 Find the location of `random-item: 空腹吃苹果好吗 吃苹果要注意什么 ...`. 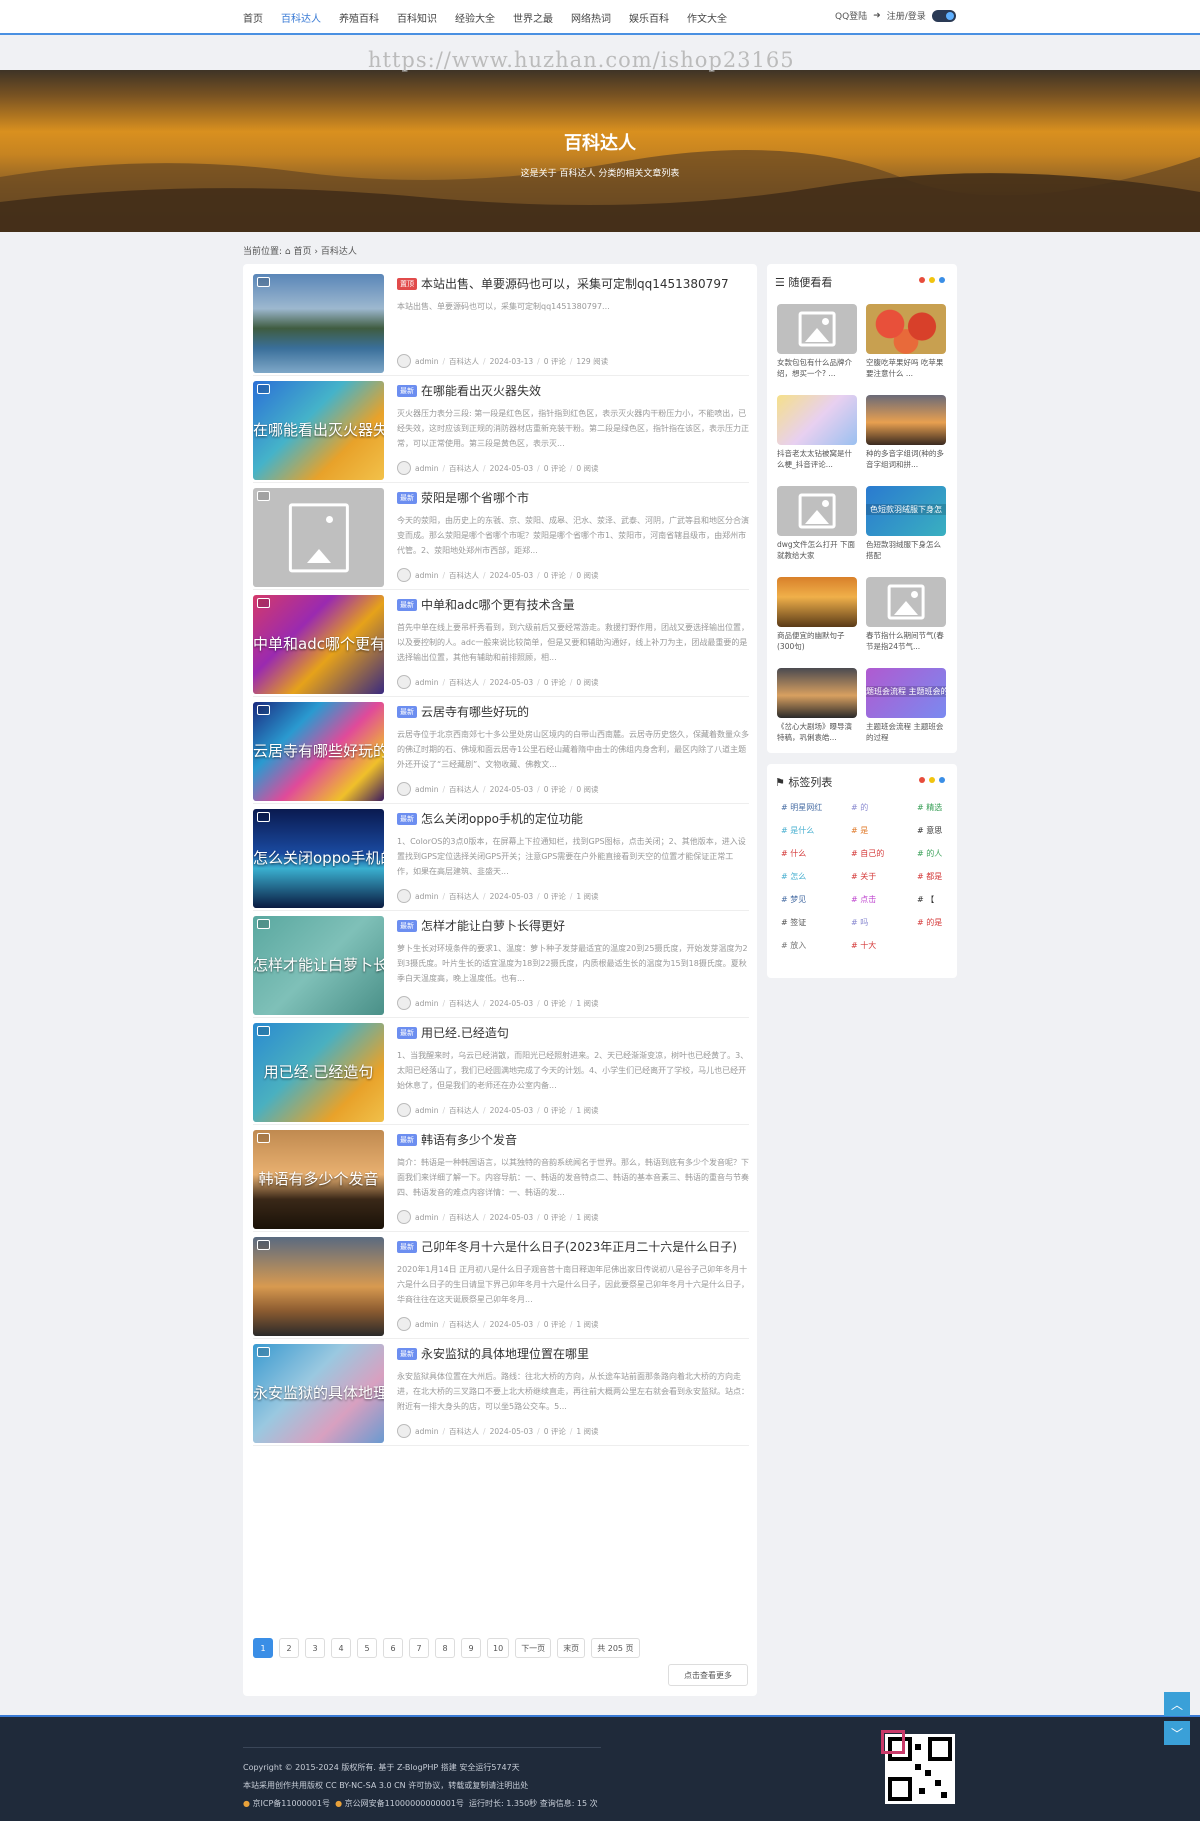

random-item: 空腹吃苹果好吗 吃苹果要注意什么 ... is located at coordinates (906, 341).